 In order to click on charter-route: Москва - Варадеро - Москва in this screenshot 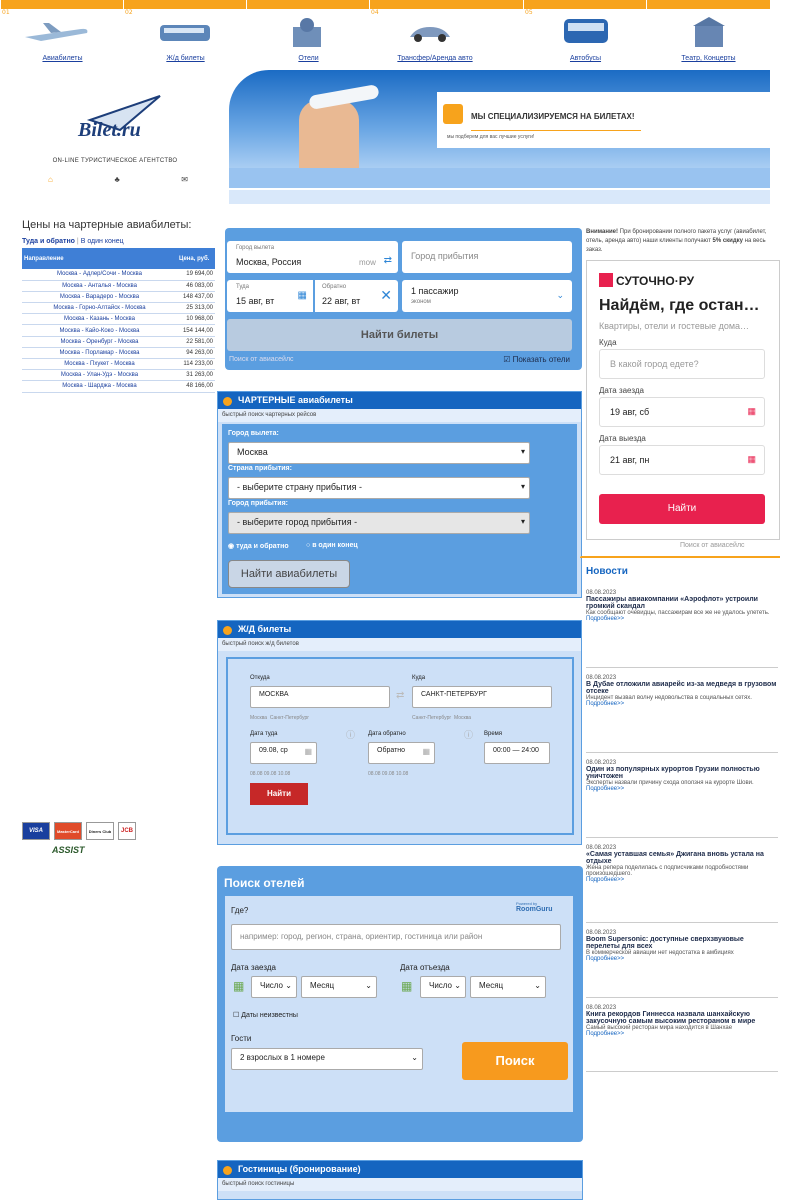, I will do `click(99, 297)`.